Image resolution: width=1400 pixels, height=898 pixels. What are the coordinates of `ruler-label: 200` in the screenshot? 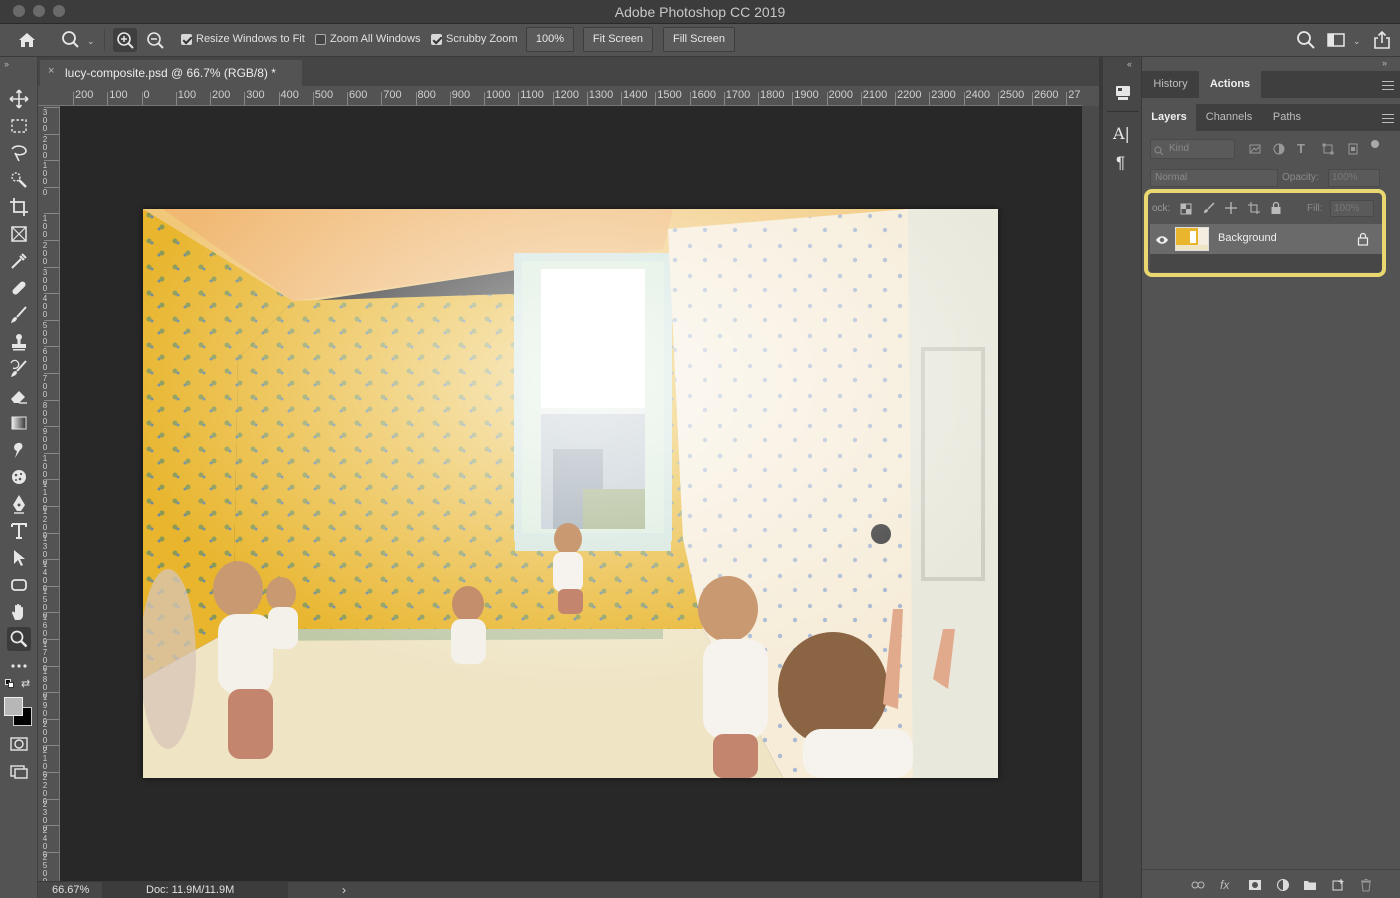 It's located at (84, 95).